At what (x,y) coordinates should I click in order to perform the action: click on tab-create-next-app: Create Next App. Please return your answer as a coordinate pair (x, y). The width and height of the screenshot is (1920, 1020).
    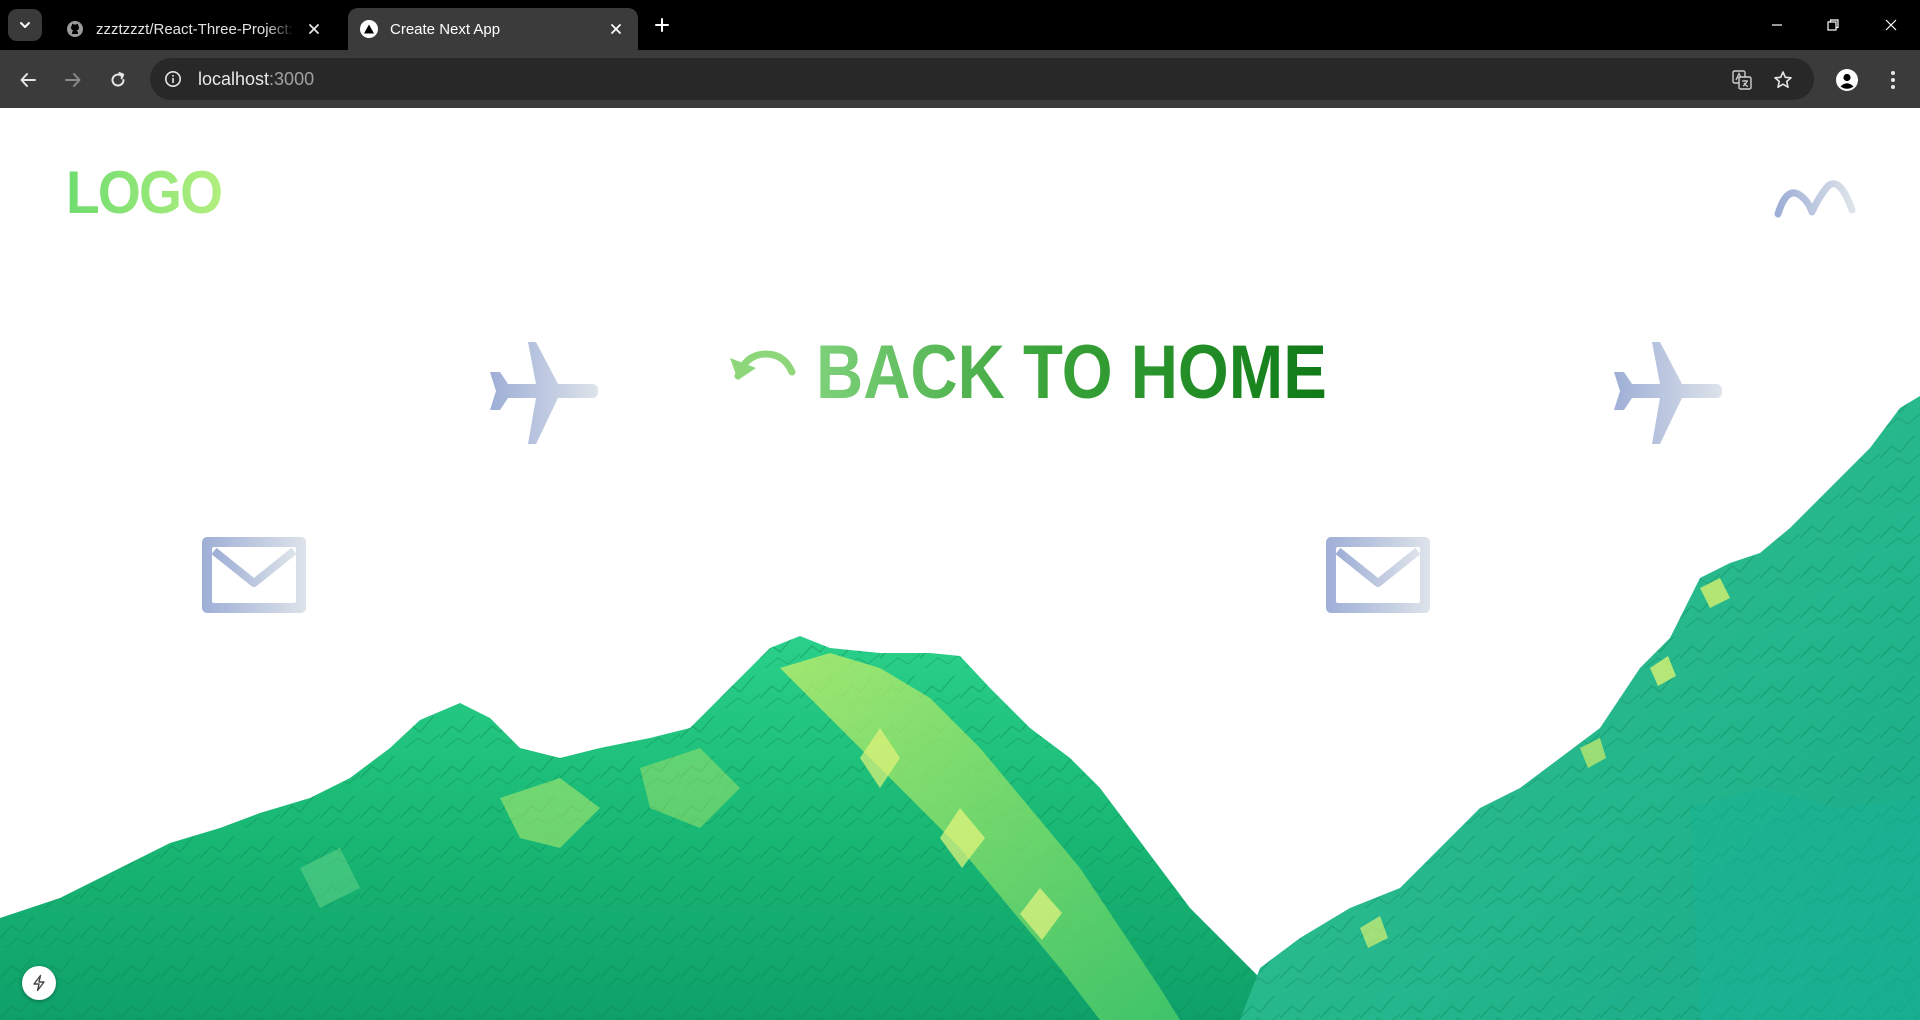
    Looking at the image, I should click on (493, 29).